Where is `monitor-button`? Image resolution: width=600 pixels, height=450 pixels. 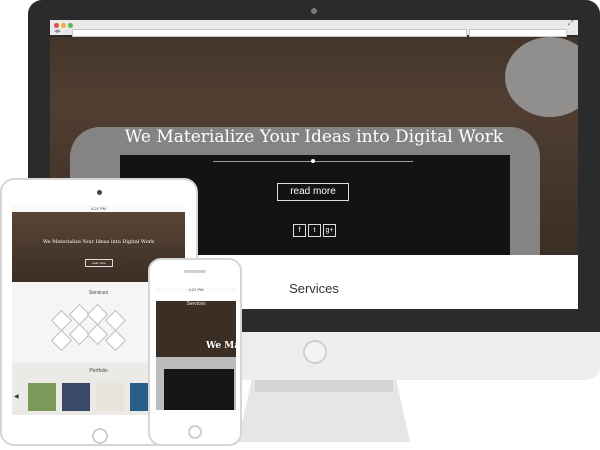 monitor-button is located at coordinates (315, 352).